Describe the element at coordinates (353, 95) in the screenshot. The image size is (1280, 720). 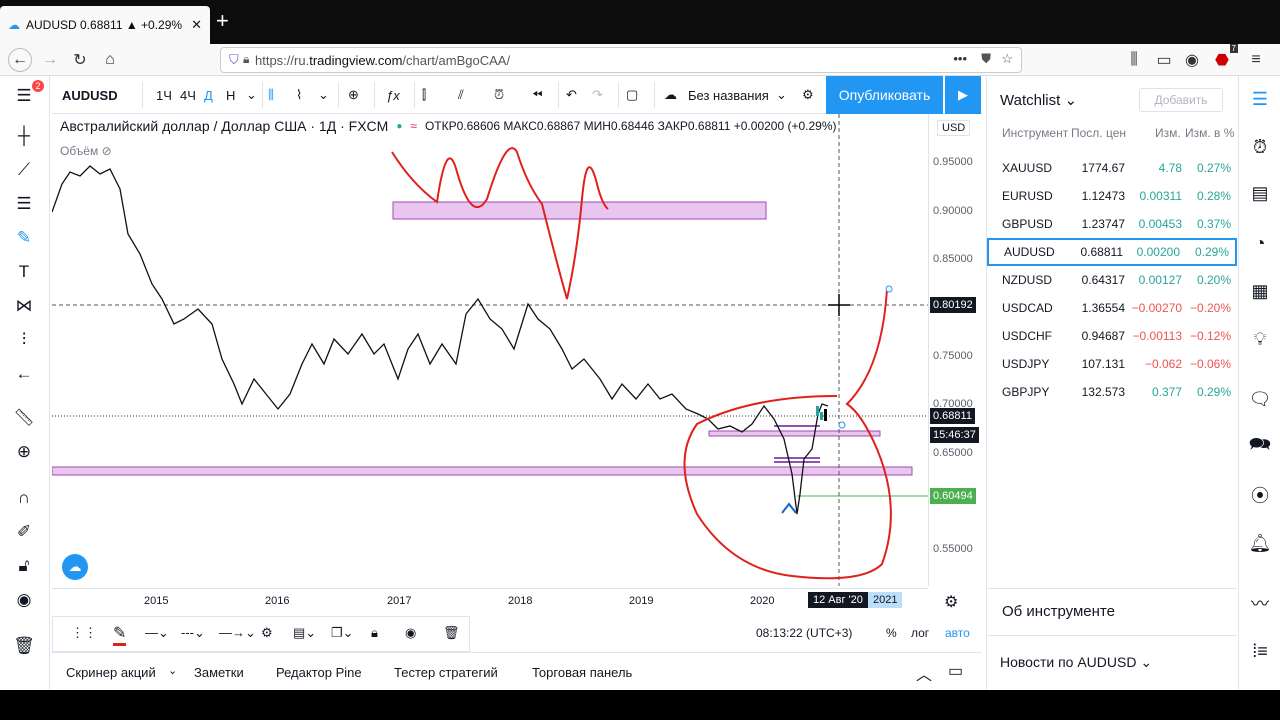
I see `compare-icon: ⊕` at that location.